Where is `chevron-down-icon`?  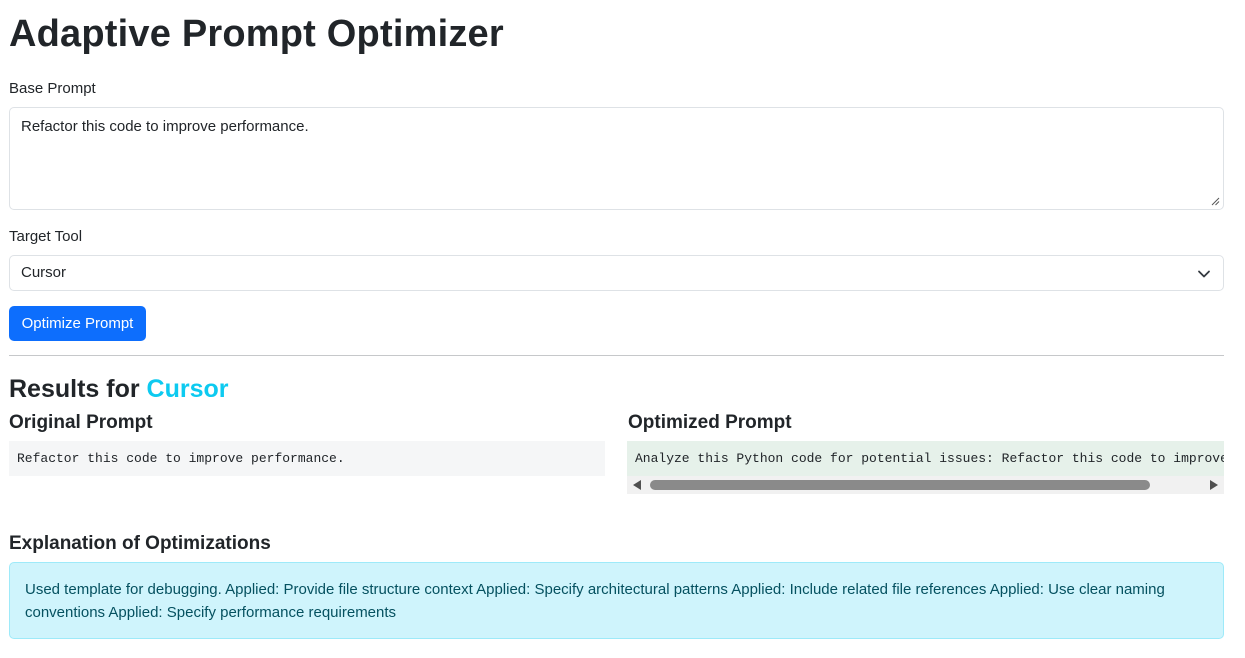 chevron-down-icon is located at coordinates (1204, 274).